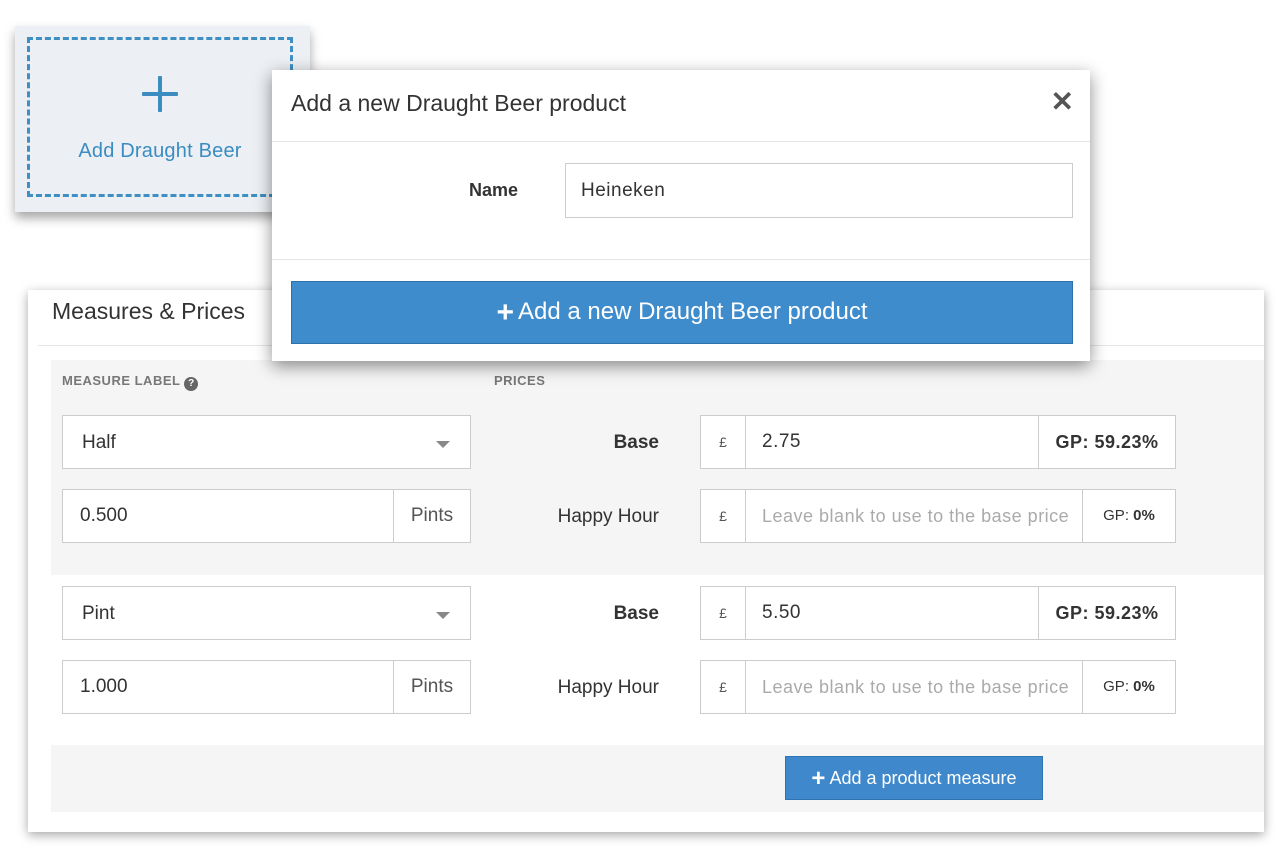 The image size is (1280, 855). What do you see at coordinates (191, 384) in the screenshot?
I see `help-icon: ?` at bounding box center [191, 384].